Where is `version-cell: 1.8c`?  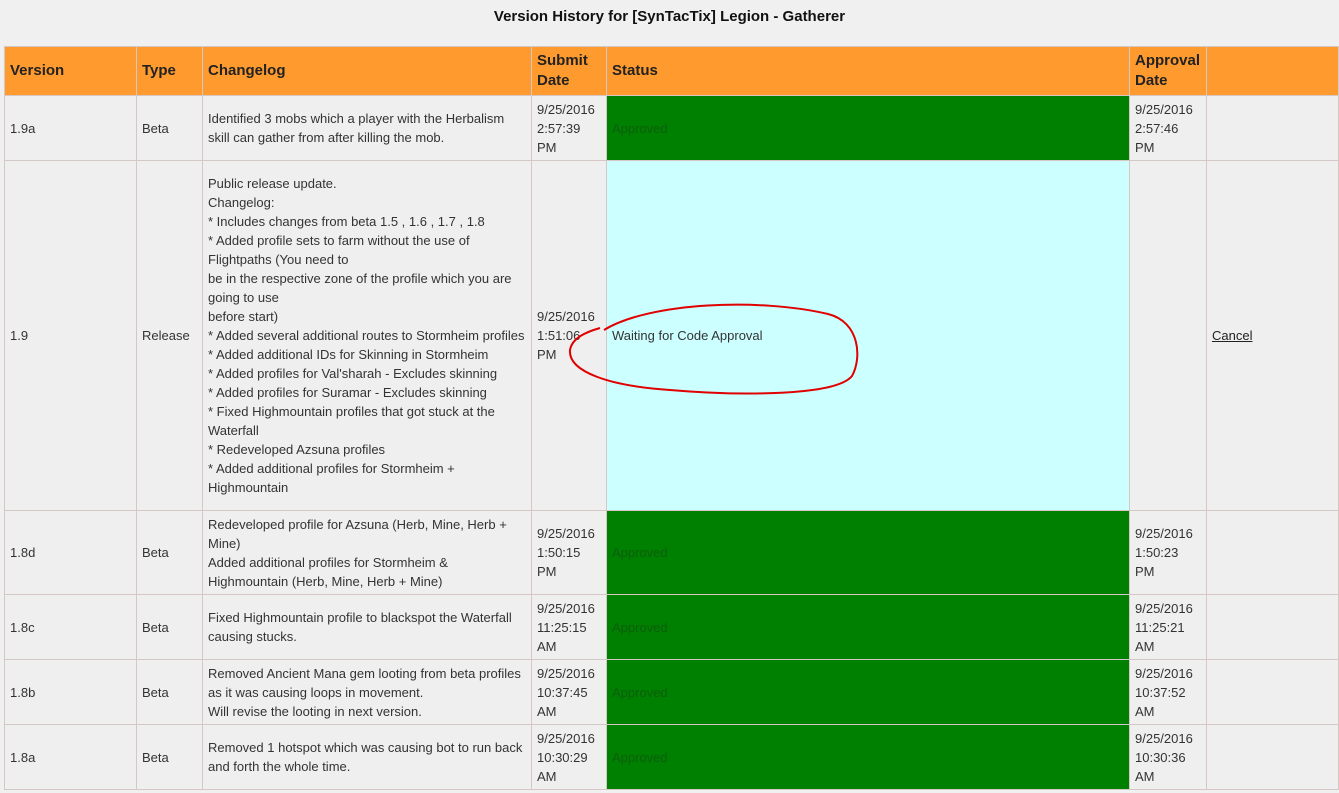
version-cell: 1.8c is located at coordinates (70, 627).